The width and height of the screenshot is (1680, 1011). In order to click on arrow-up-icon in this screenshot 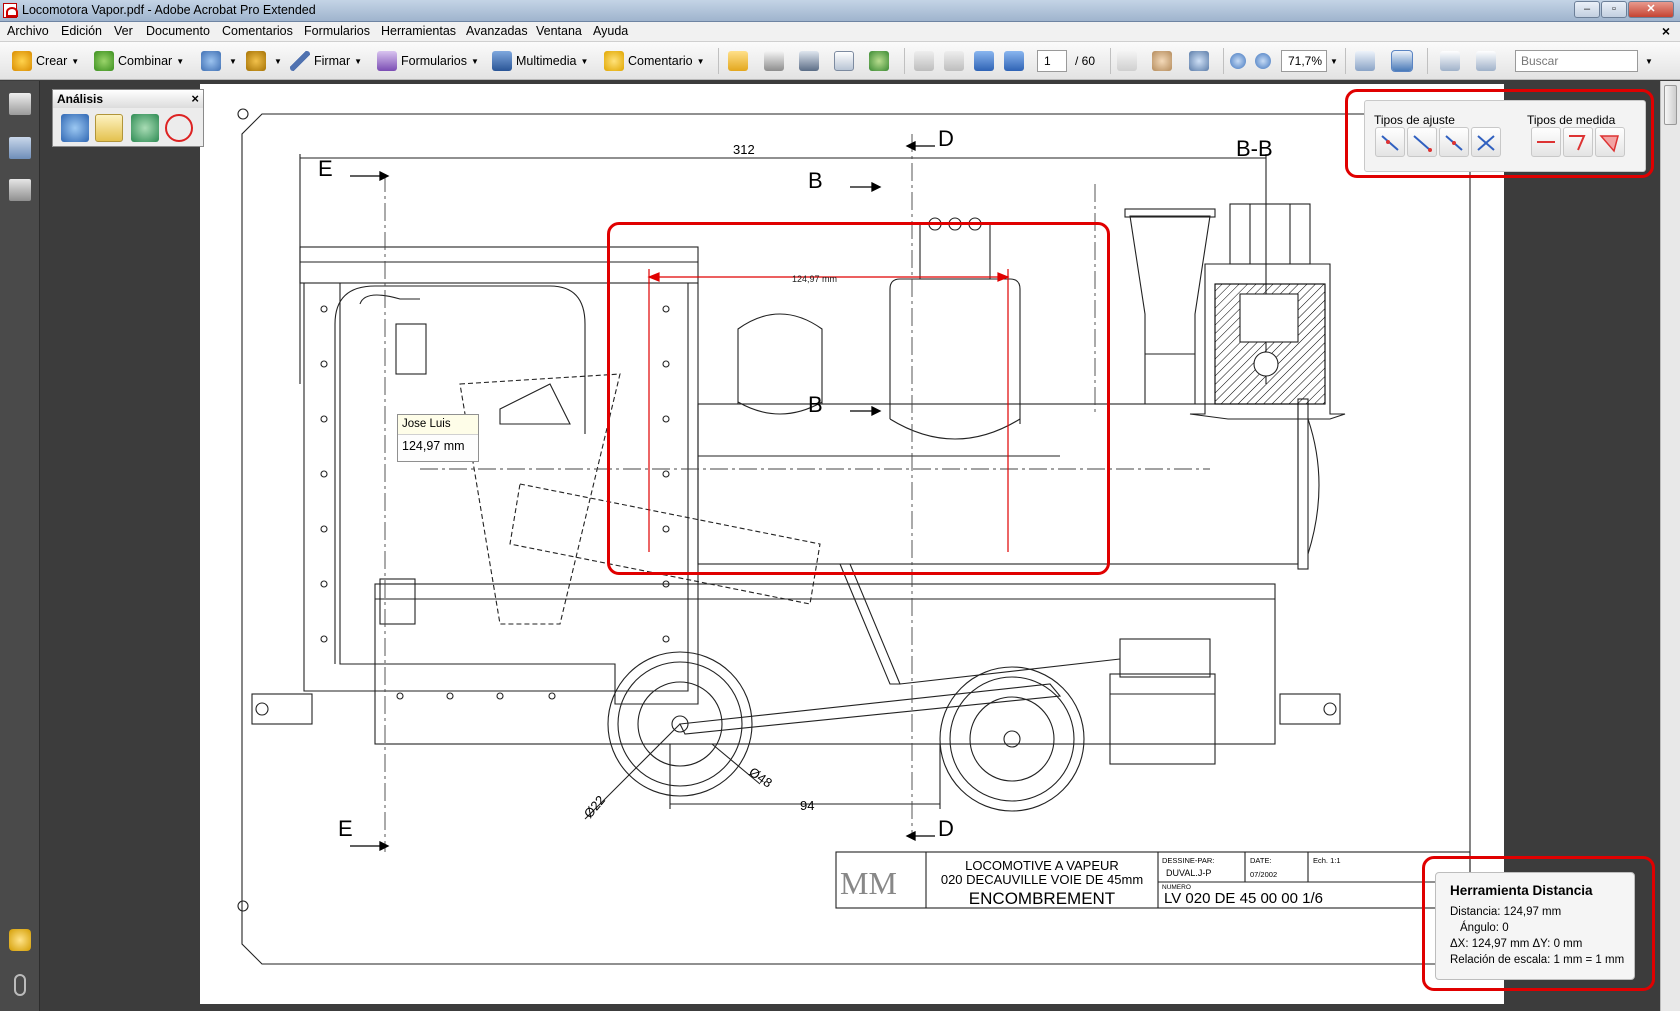, I will do `click(954, 61)`.